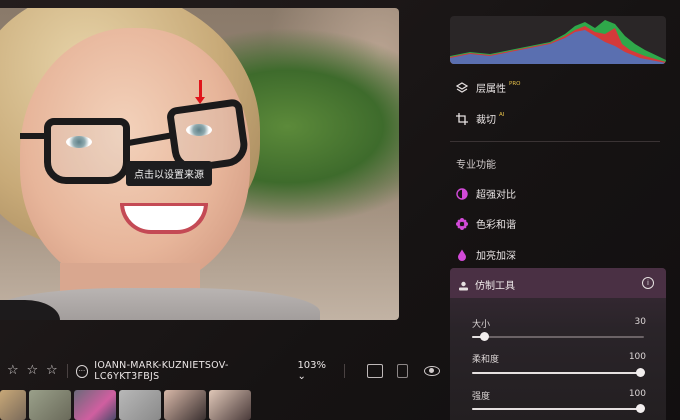 The width and height of the screenshot is (680, 420). I want to click on glasses-left-lens, so click(87, 151).